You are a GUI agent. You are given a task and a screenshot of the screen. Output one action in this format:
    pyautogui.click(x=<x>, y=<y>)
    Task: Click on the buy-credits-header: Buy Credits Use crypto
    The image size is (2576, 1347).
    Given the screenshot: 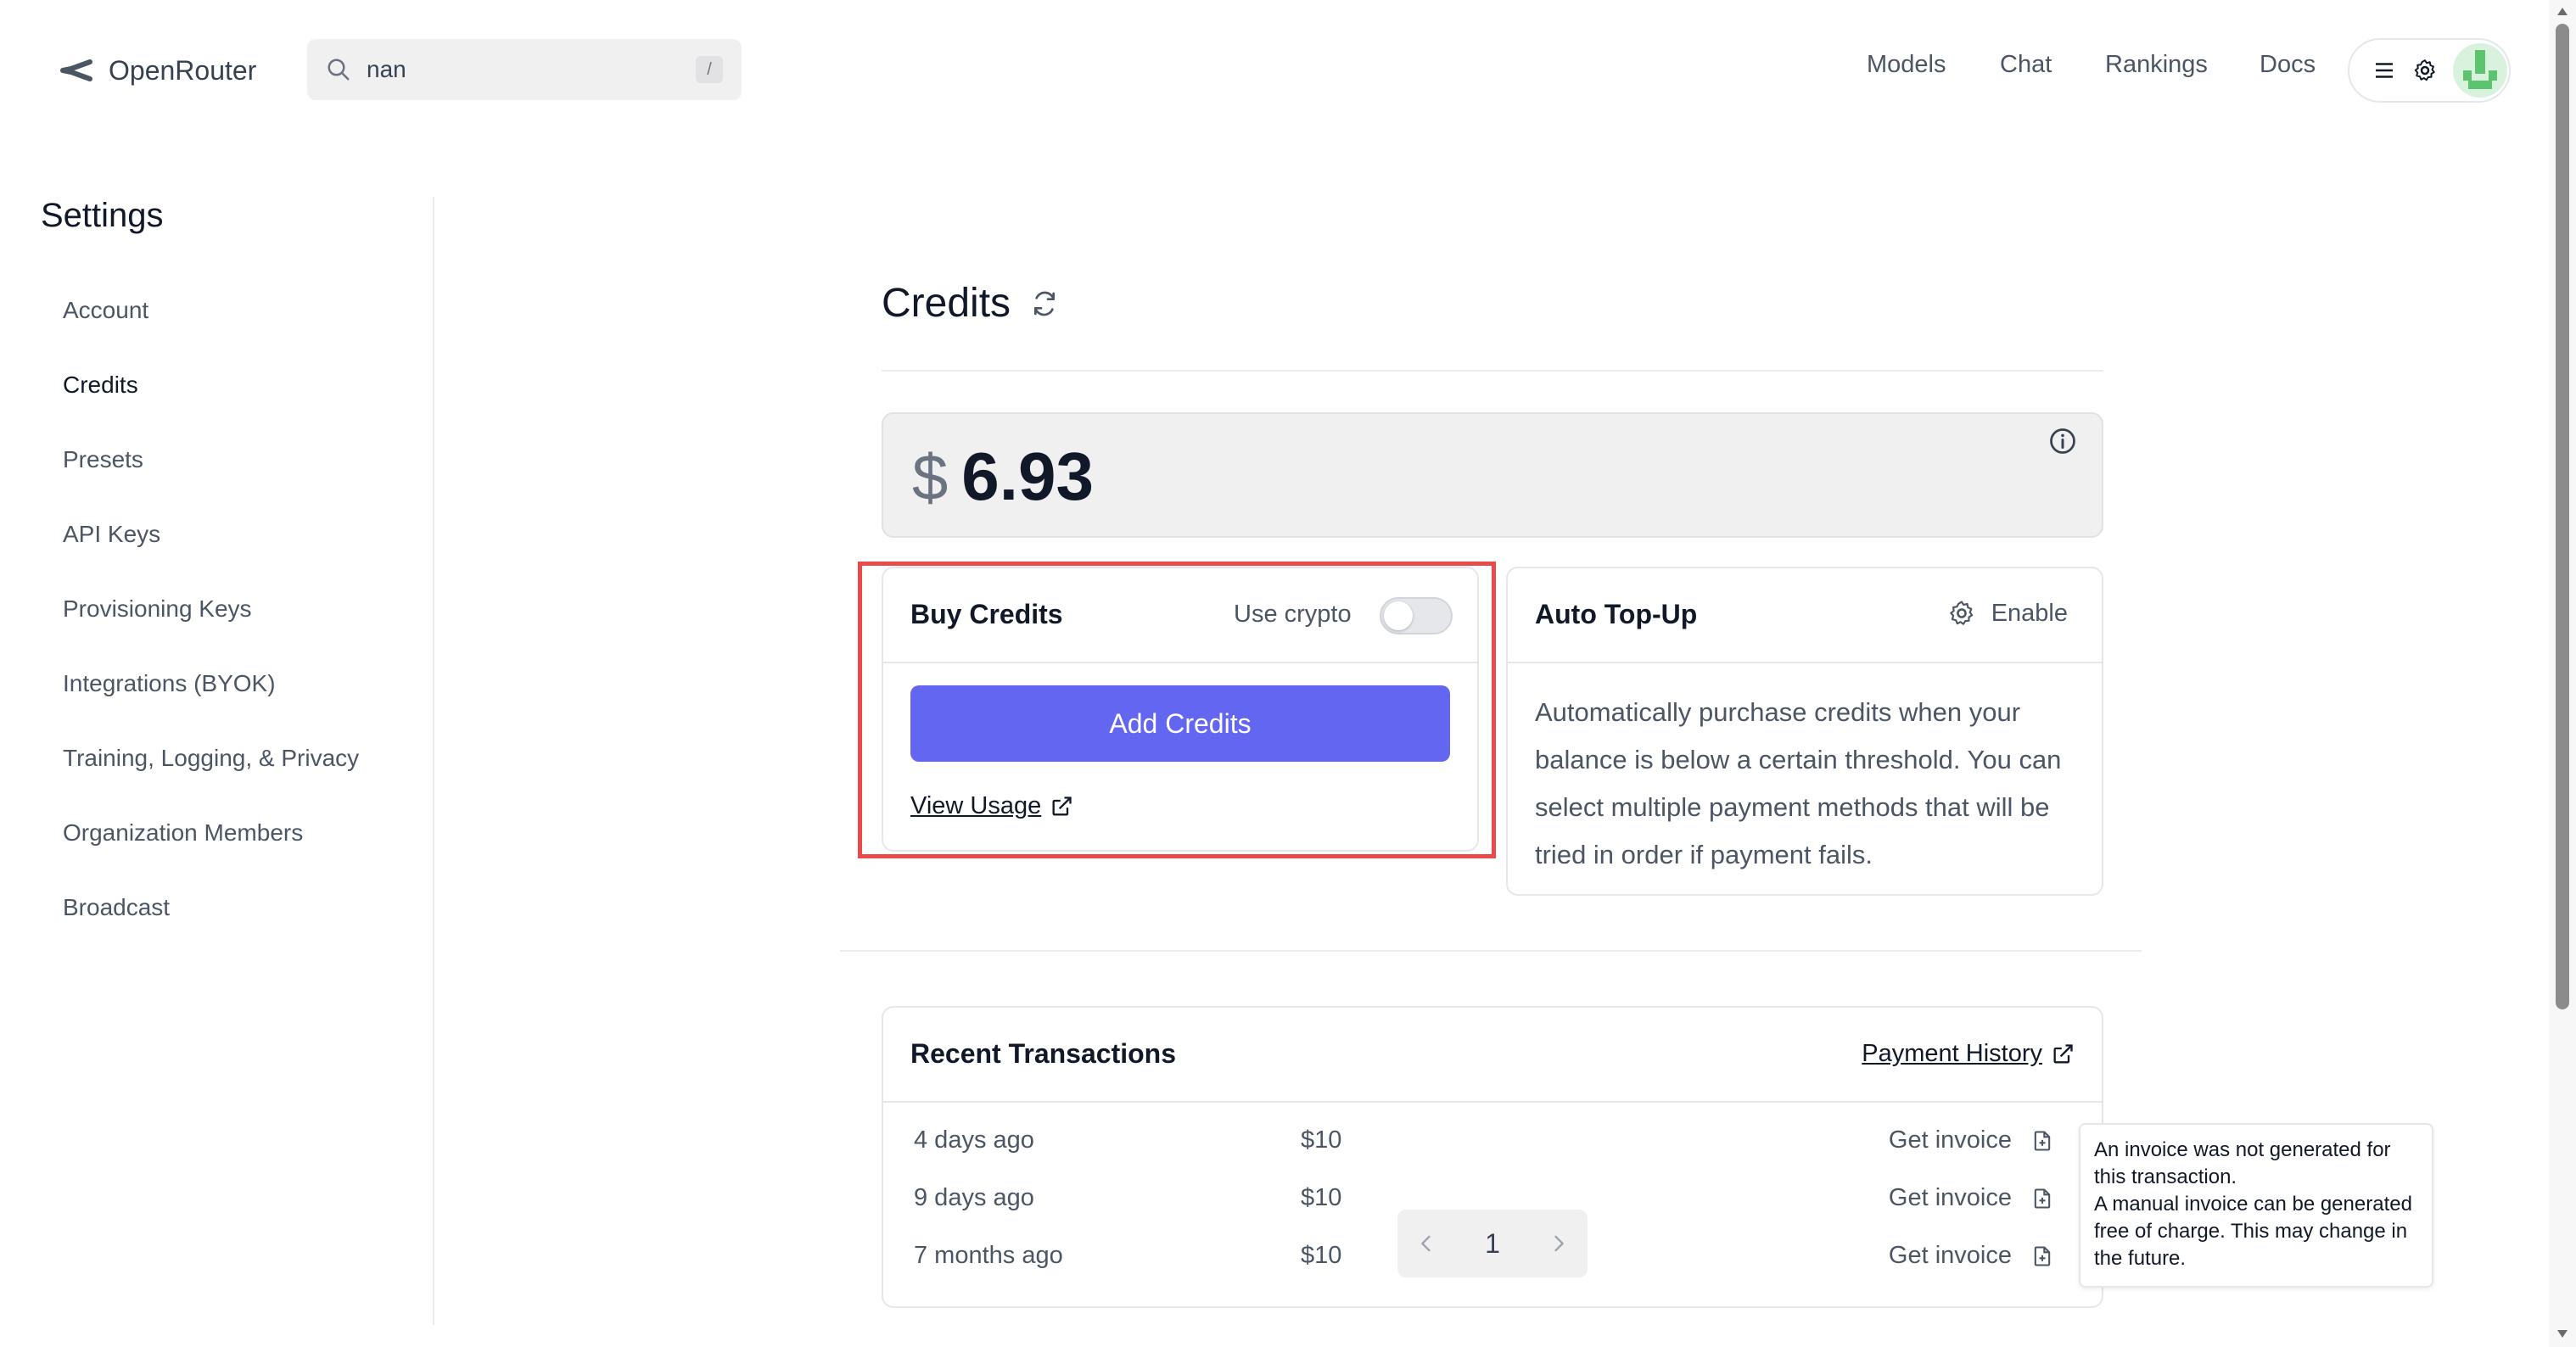 What is the action you would take?
    pyautogui.click(x=1180, y=615)
    